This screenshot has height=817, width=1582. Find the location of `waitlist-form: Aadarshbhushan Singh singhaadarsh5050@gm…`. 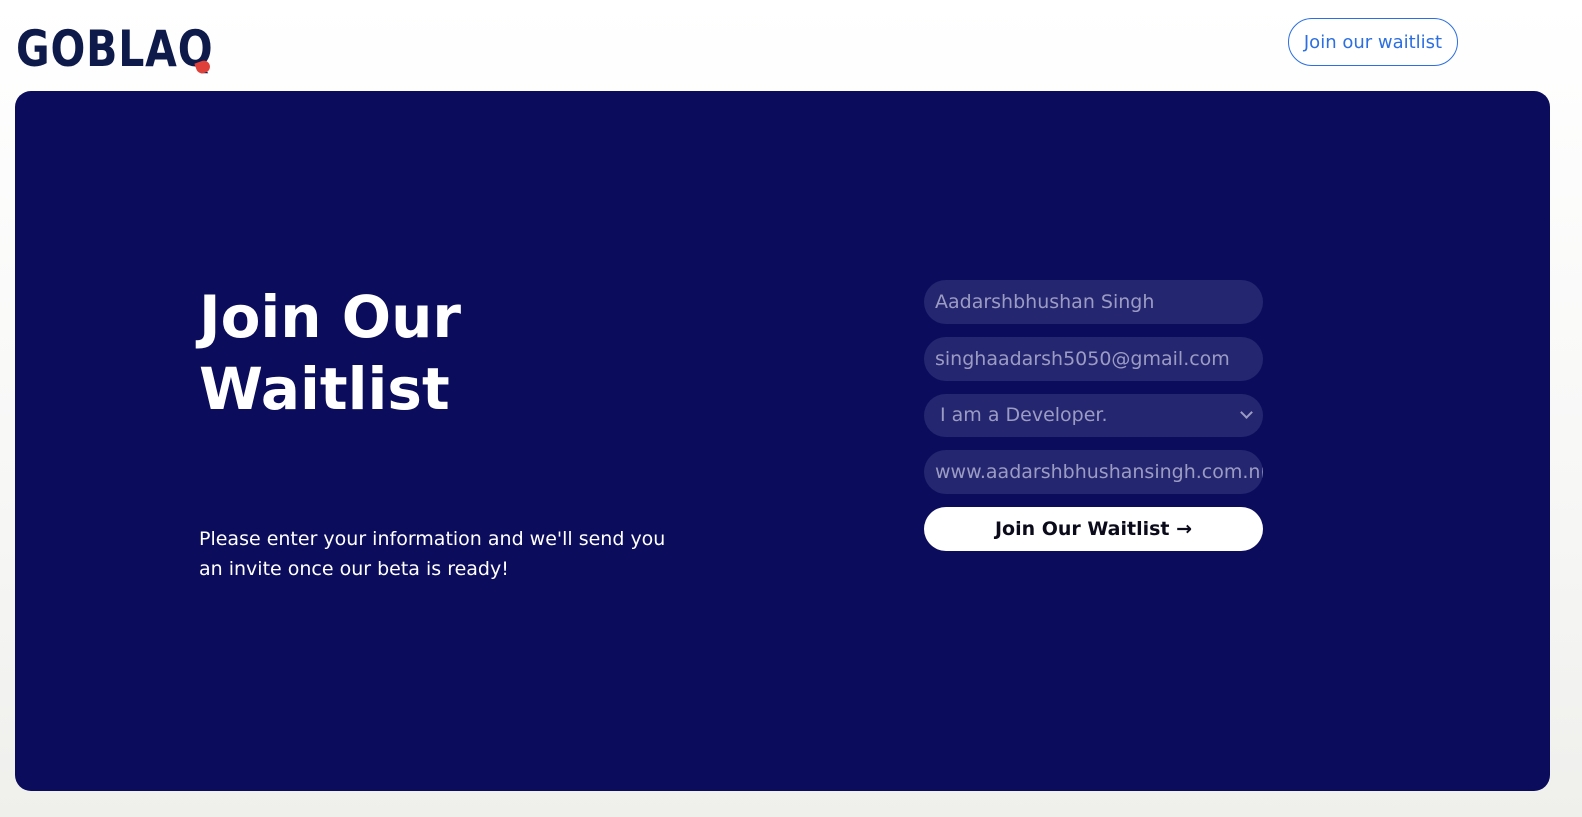

waitlist-form: Aadarshbhushan Singh singhaadarsh5050@gm… is located at coordinates (1093, 415).